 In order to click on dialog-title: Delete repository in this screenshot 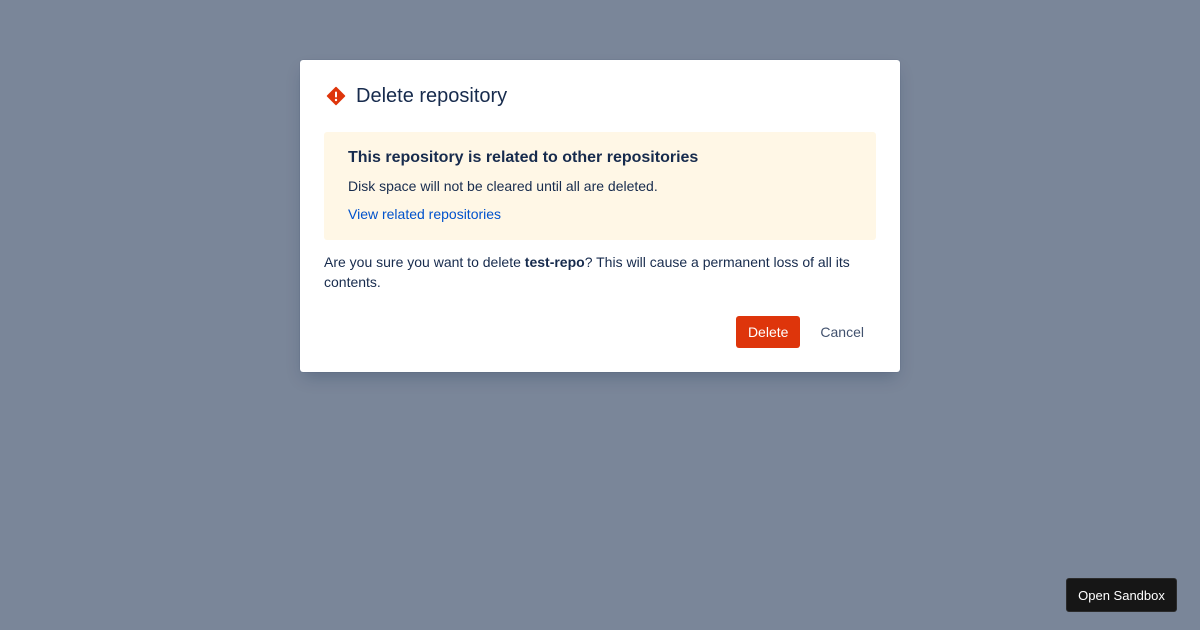, I will do `click(432, 96)`.